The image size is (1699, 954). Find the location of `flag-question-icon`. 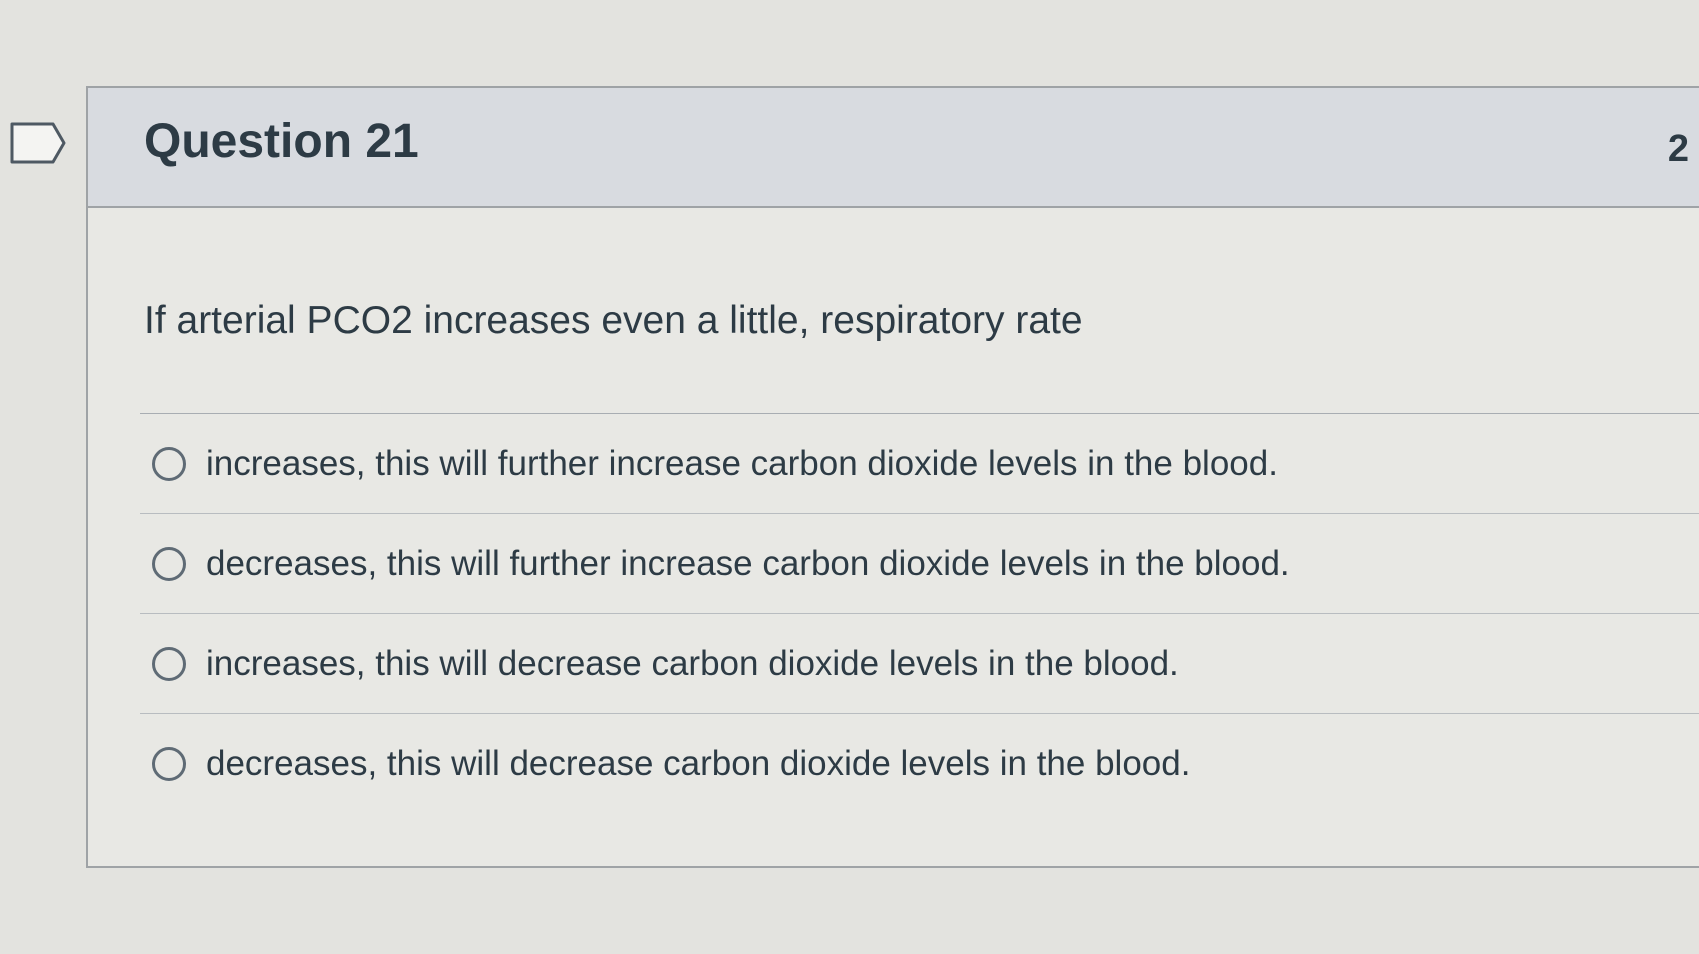

flag-question-icon is located at coordinates (38, 143).